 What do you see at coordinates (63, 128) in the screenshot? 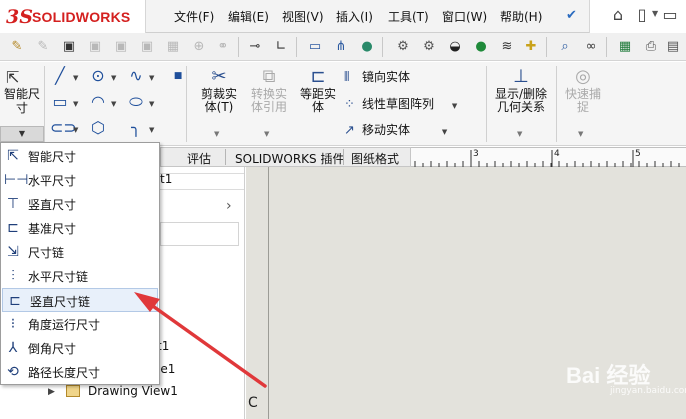
I see `slot-icon: ⊂⊃` at bounding box center [63, 128].